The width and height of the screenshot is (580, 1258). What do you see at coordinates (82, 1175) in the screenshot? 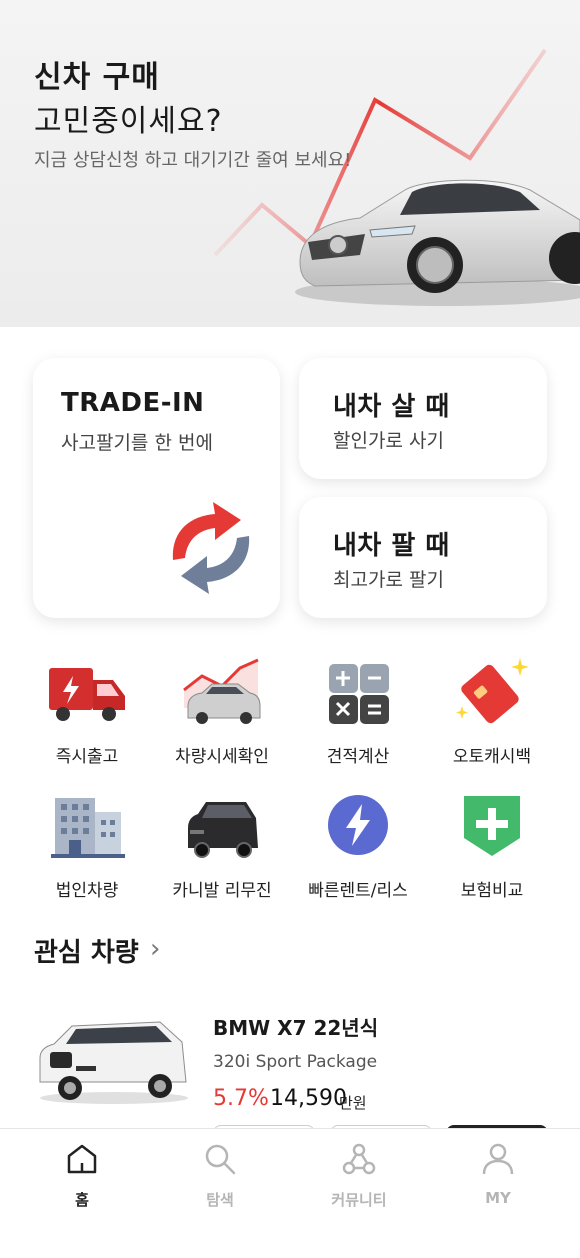
I see `nav-home: 홈` at bounding box center [82, 1175].